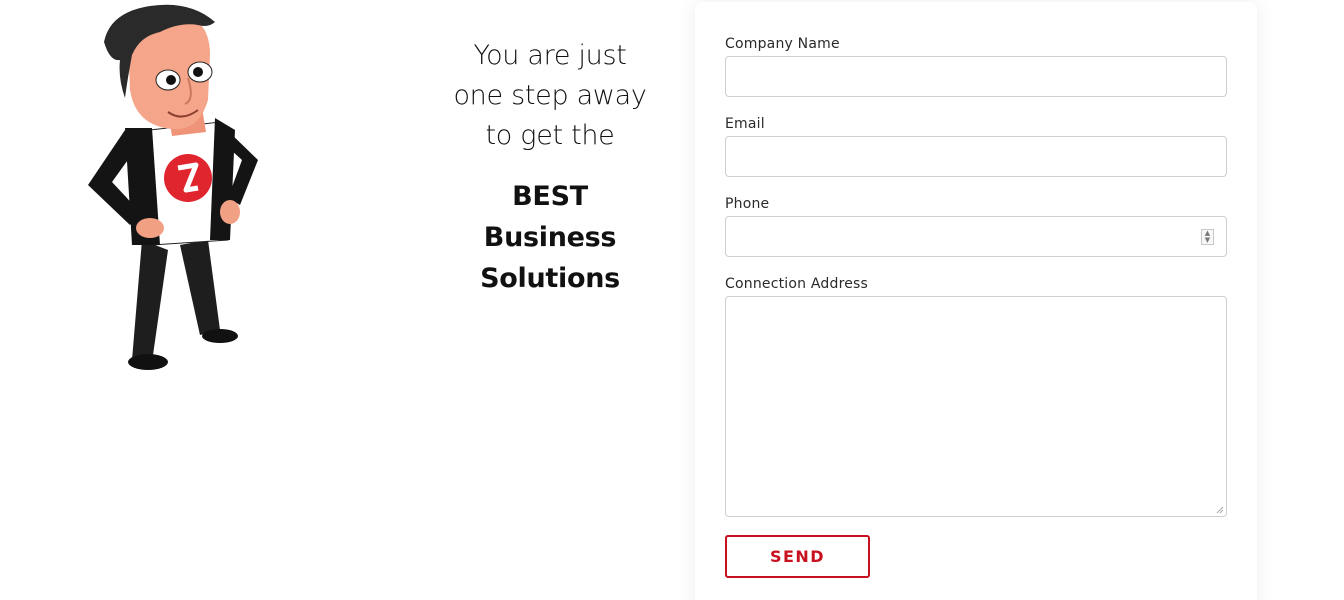 The height and width of the screenshot is (600, 1344). I want to click on connection-address-textarea, so click(976, 406).